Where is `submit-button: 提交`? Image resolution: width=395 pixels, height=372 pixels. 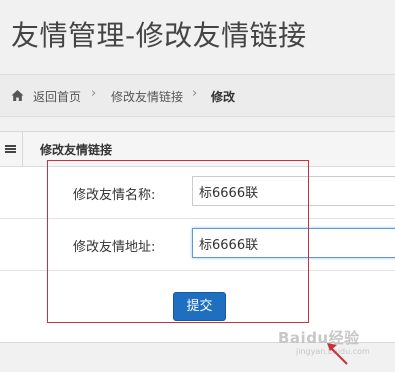
submit-button: 提交 is located at coordinates (199, 306).